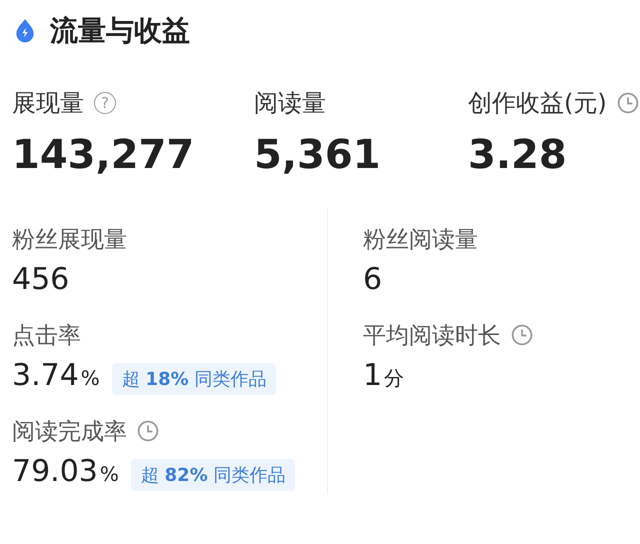  What do you see at coordinates (104, 155) in the screenshot?
I see `stat-value: 143,277` at bounding box center [104, 155].